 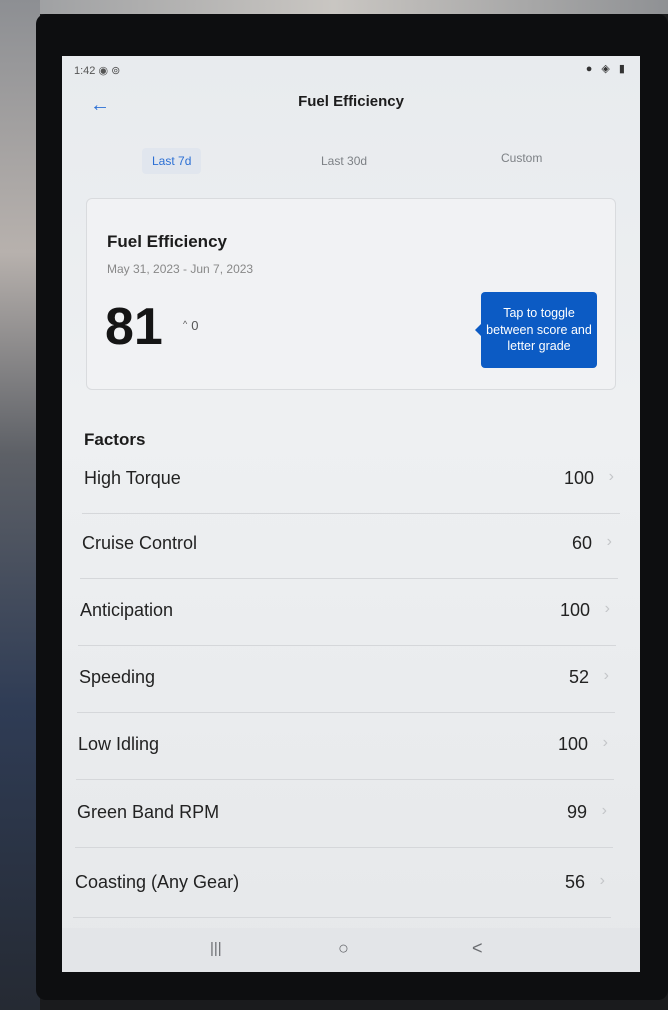 I want to click on factor-label: Cruise Control, so click(x=140, y=543).